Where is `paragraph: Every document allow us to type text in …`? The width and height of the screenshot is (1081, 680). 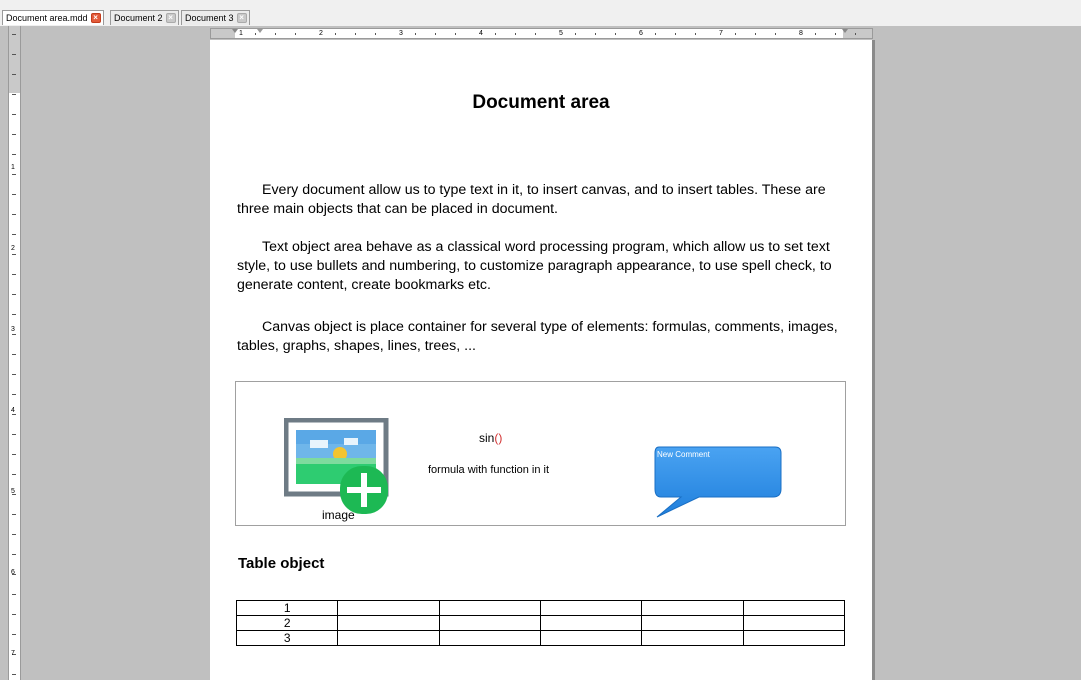 paragraph: Every document allow us to type text in … is located at coordinates (544, 200).